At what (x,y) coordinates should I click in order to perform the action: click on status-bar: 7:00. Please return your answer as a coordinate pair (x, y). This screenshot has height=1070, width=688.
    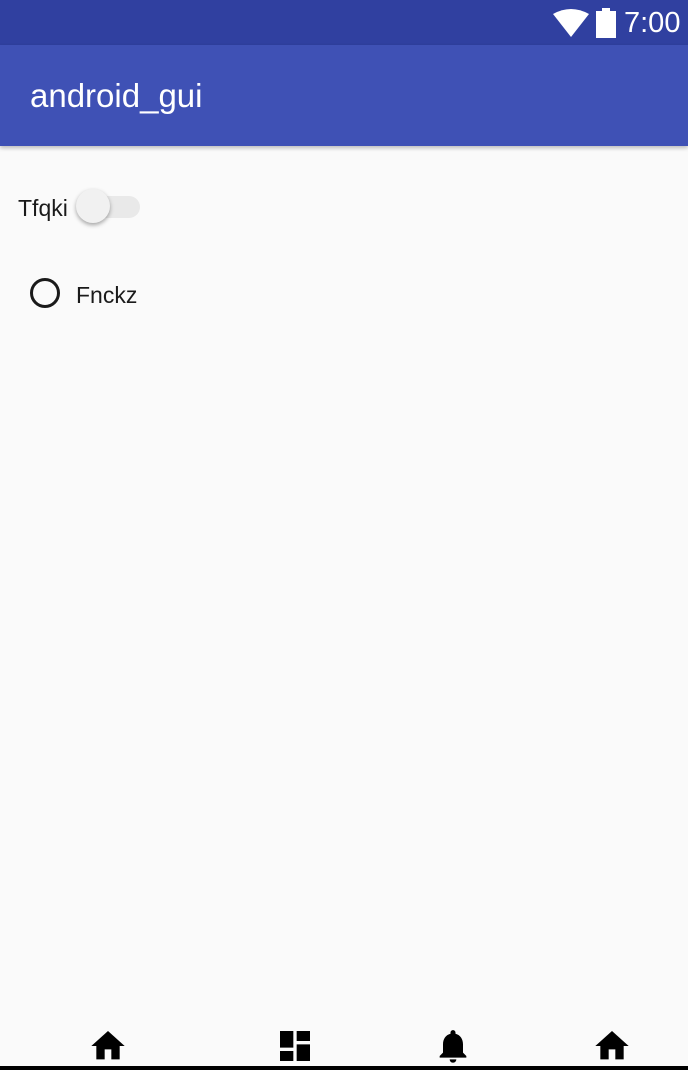
    Looking at the image, I should click on (344, 22).